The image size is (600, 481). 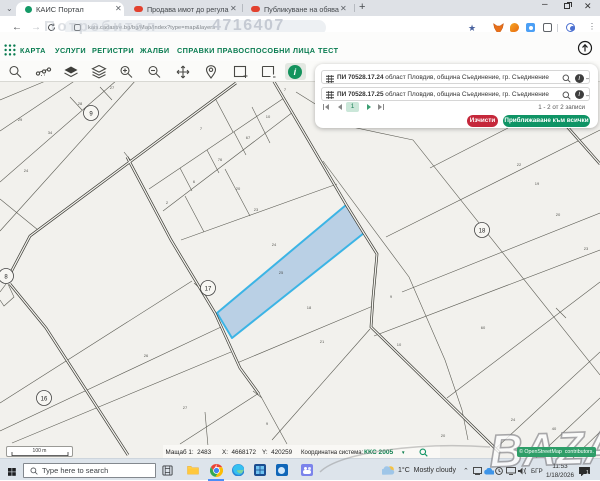 I want to click on svg-text: 16, so click(x=44, y=400).